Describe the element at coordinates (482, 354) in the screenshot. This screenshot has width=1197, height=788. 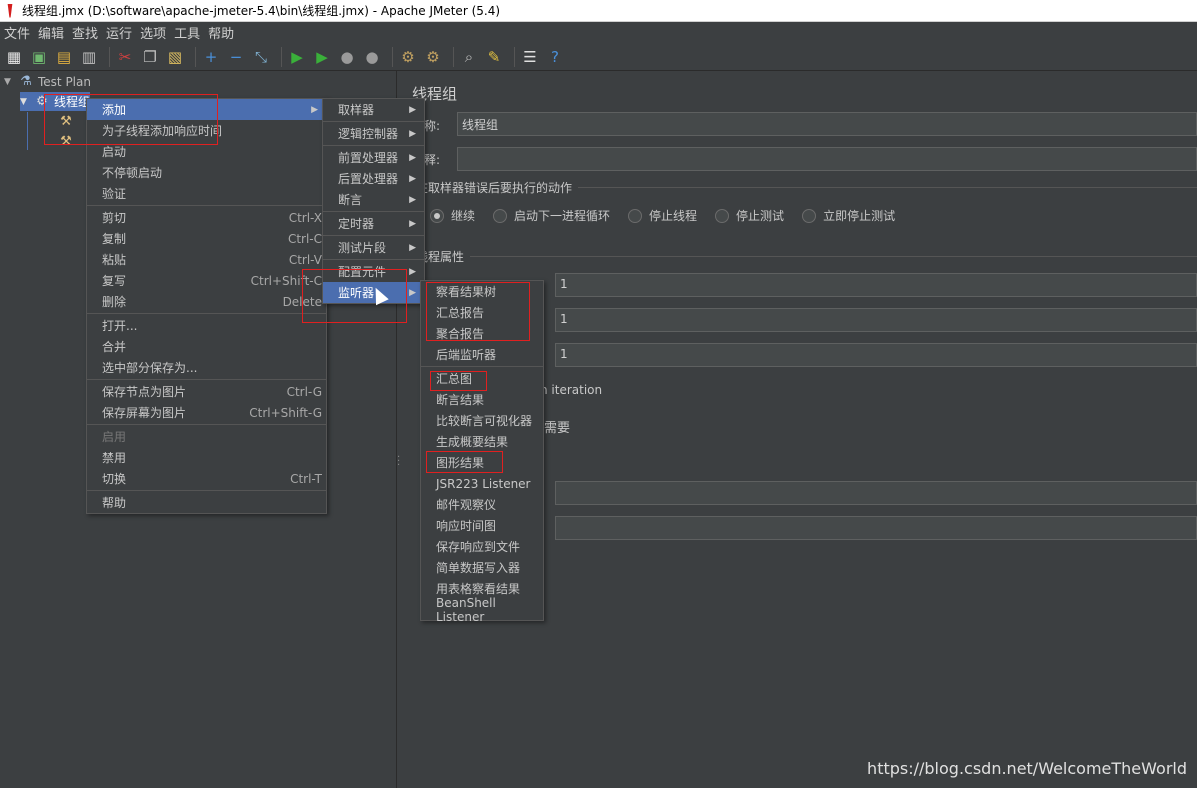
I see `menu-item: 后端监听器` at that location.